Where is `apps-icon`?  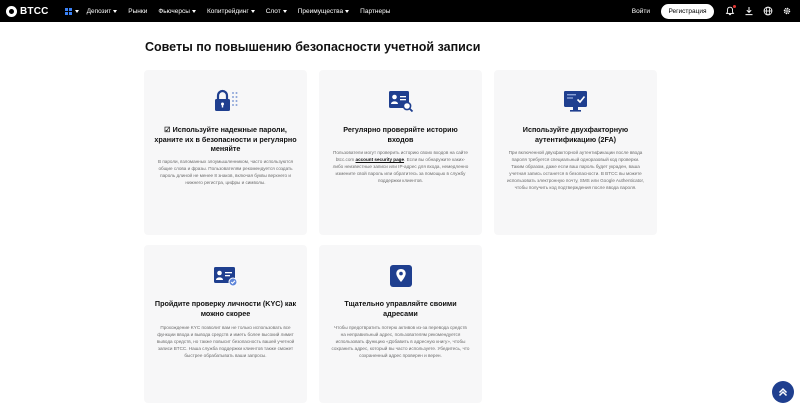
apps-icon is located at coordinates (68, 11).